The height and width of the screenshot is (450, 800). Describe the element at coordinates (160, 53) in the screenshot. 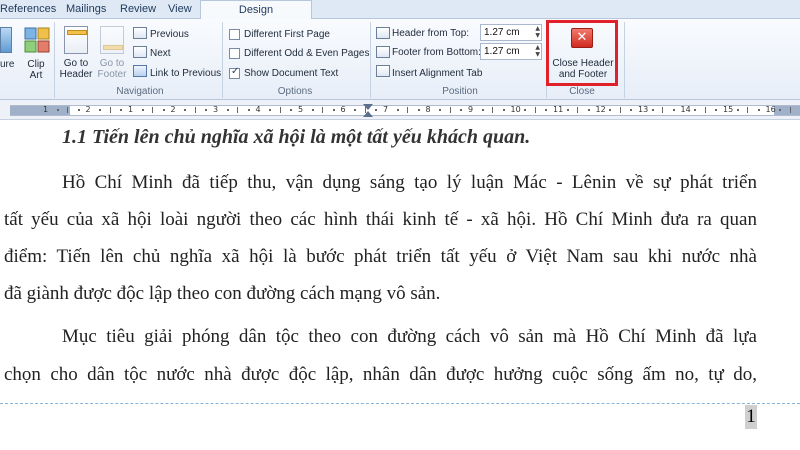

I see `next-button: Next` at that location.